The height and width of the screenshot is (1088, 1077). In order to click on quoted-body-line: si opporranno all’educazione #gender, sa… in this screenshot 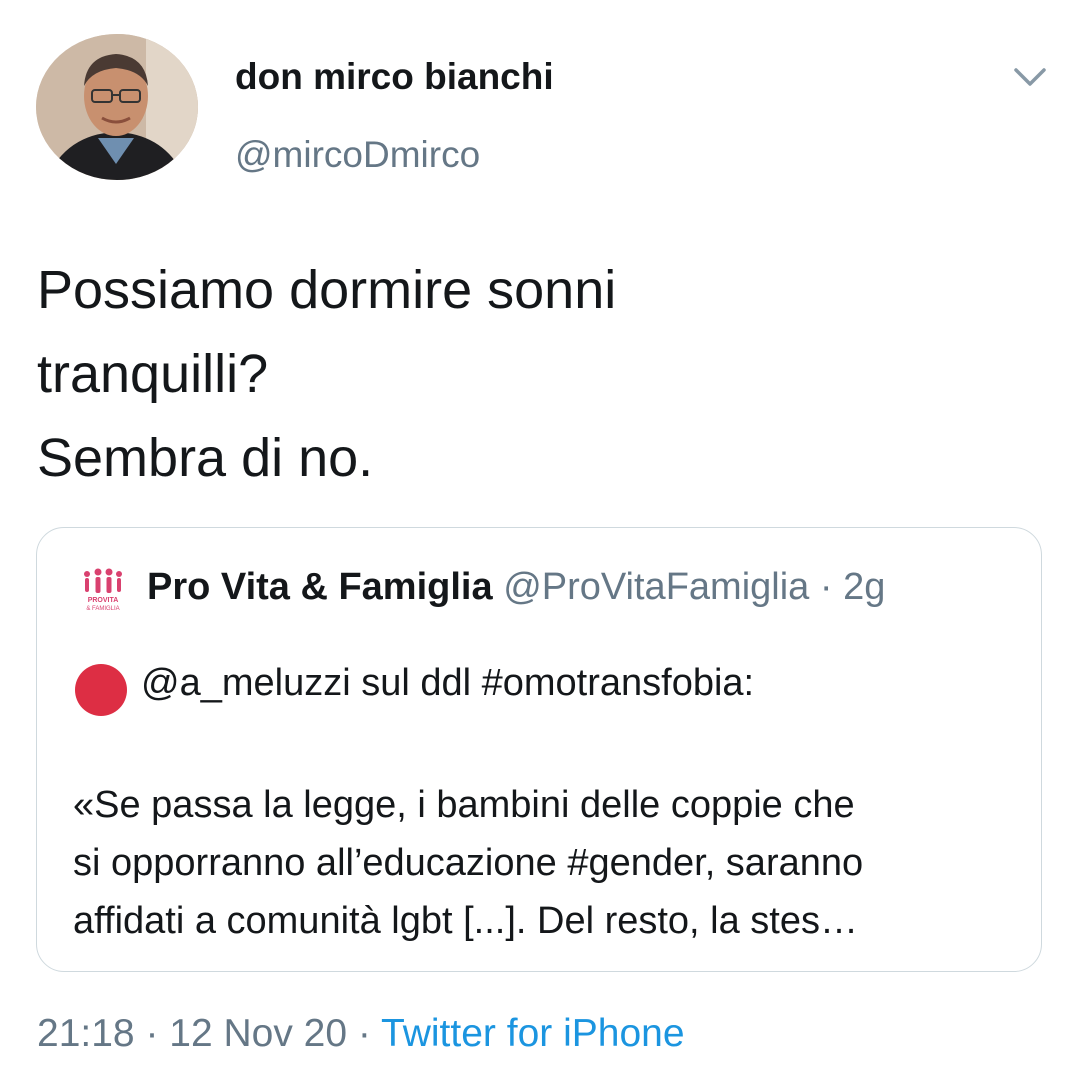, I will do `click(468, 863)`.